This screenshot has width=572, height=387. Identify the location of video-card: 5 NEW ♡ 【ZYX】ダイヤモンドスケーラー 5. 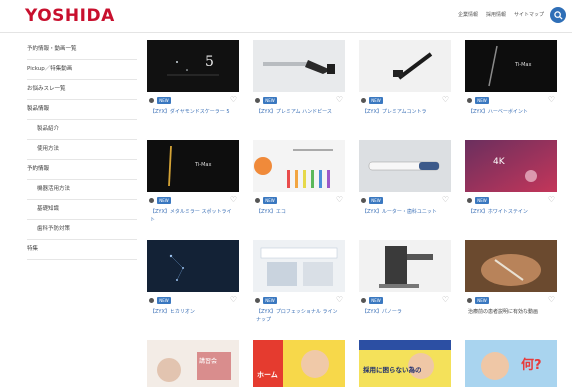
(193, 87).